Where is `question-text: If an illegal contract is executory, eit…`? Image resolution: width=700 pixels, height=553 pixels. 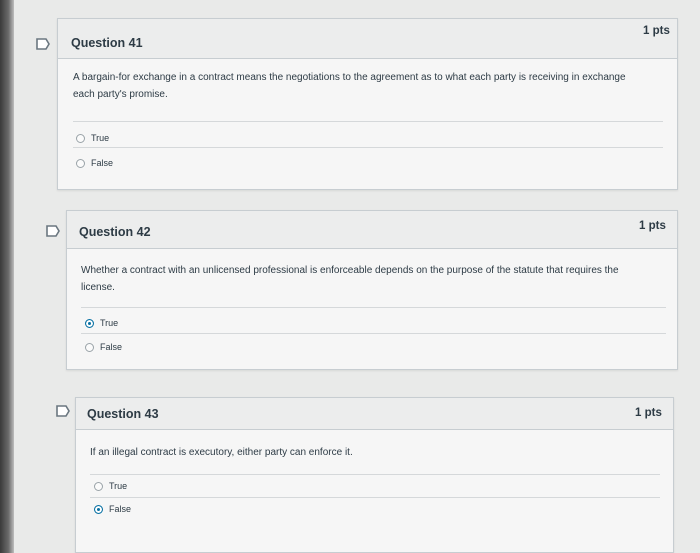
question-text: If an illegal contract is executory, eit… is located at coordinates (221, 452).